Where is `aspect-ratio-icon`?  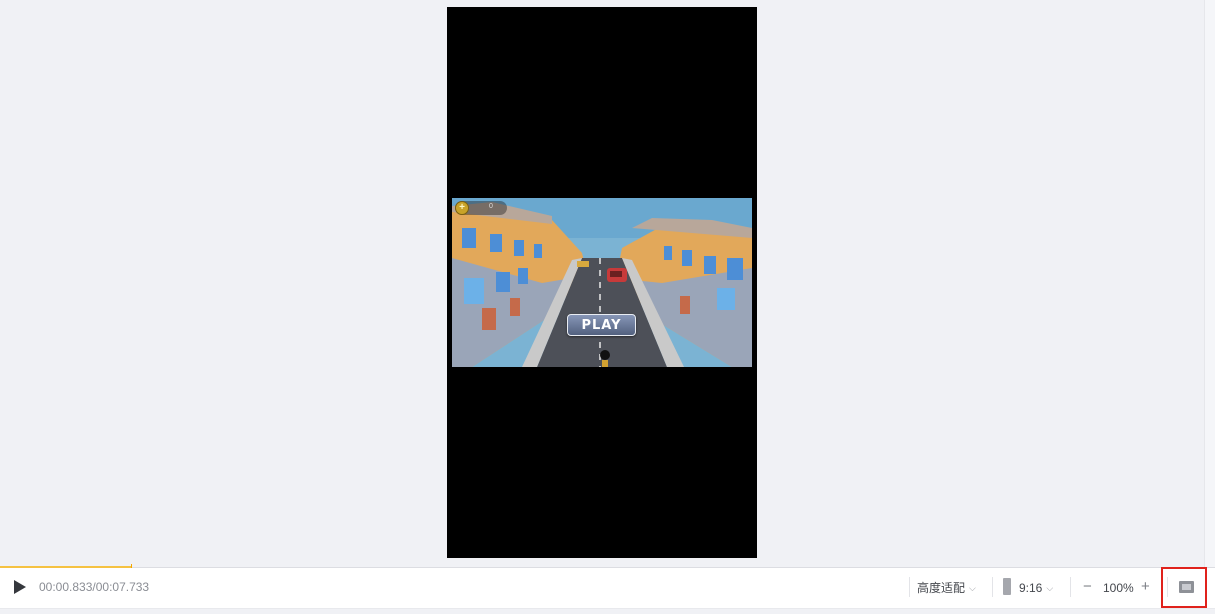
aspect-ratio-icon is located at coordinates (1007, 586).